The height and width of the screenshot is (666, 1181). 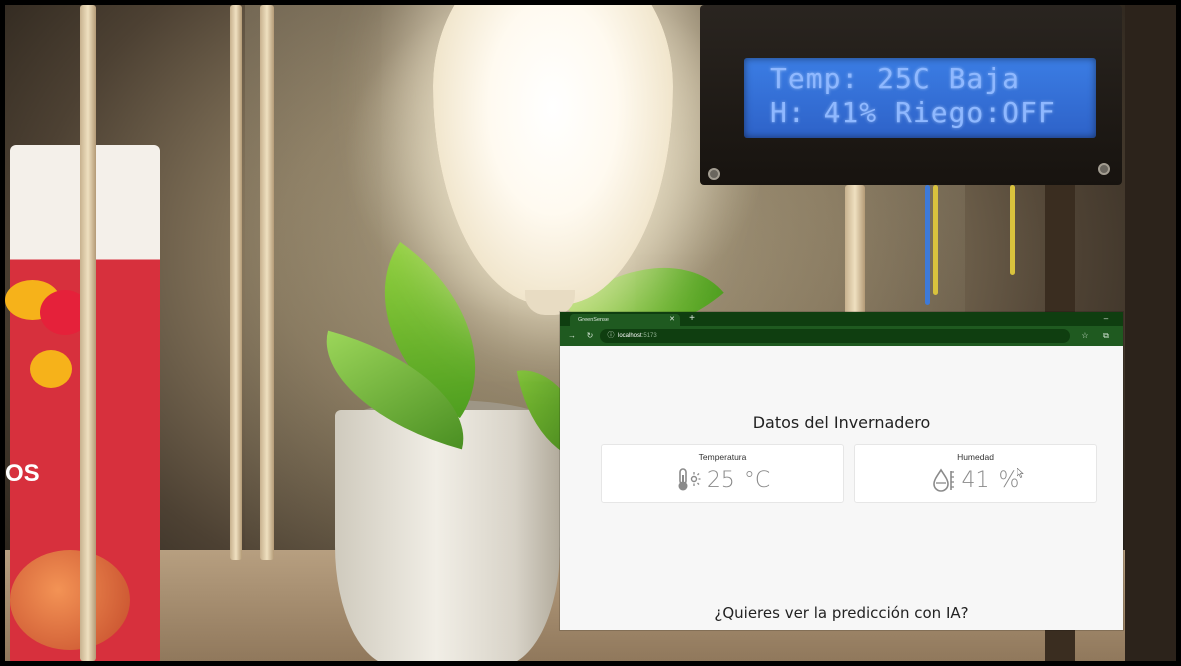 What do you see at coordinates (447, 535) in the screenshot?
I see `flower-pot` at bounding box center [447, 535].